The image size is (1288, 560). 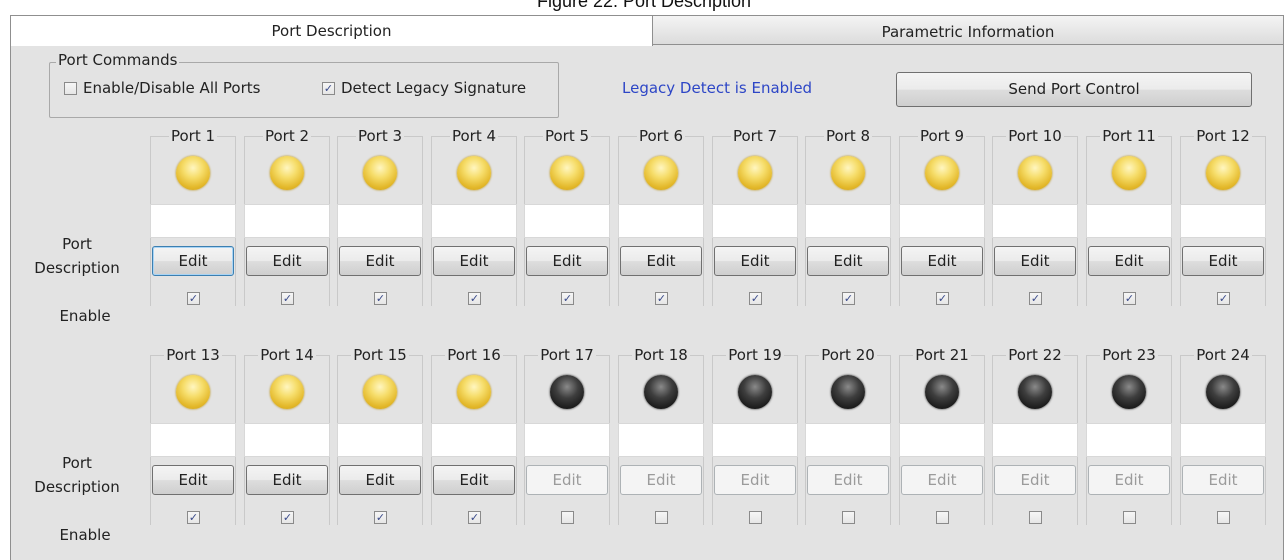 What do you see at coordinates (661, 136) in the screenshot?
I see `port-title: Port 6` at bounding box center [661, 136].